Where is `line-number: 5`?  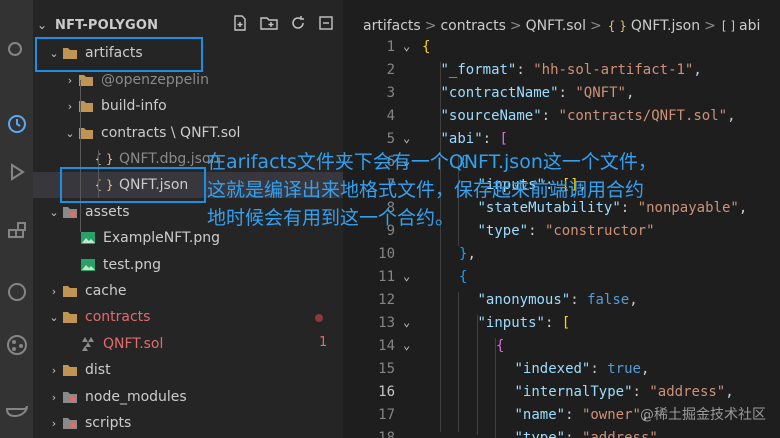
line-number: 5 is located at coordinates (390, 139).